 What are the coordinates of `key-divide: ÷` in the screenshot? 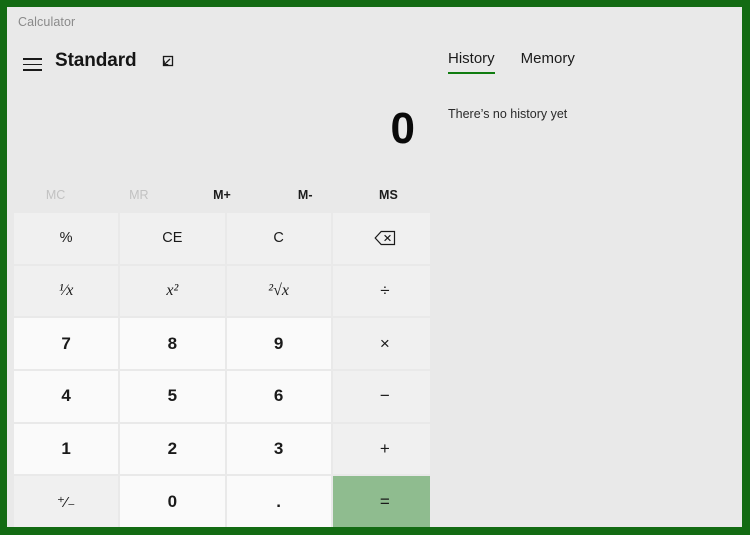 It's located at (384, 291).